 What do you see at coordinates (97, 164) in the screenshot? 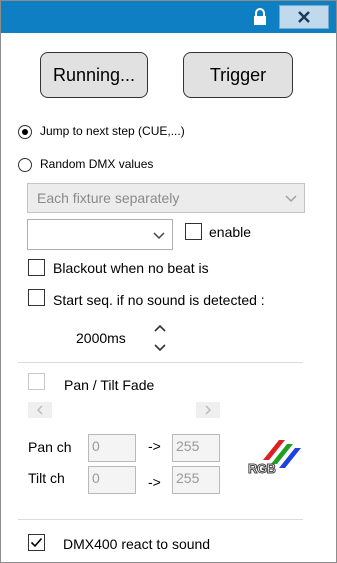
I see `random-dmx-label: Random DMX values` at bounding box center [97, 164].